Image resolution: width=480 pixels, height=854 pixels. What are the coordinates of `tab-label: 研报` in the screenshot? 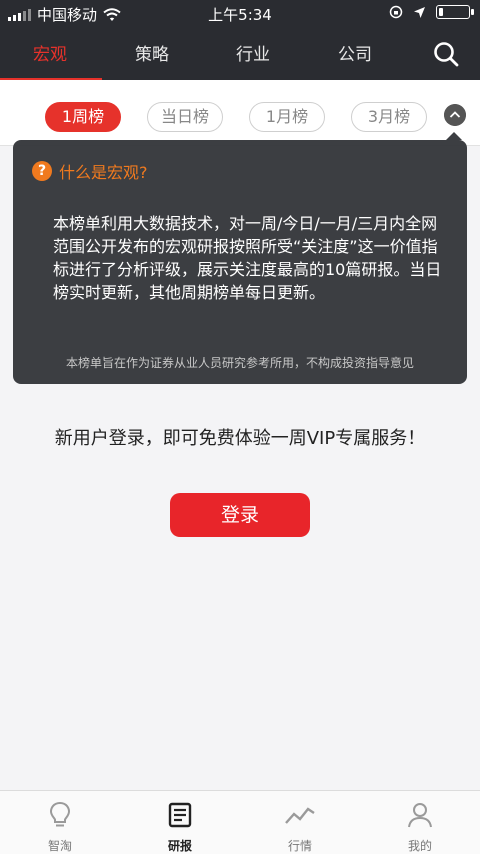 It's located at (179, 846).